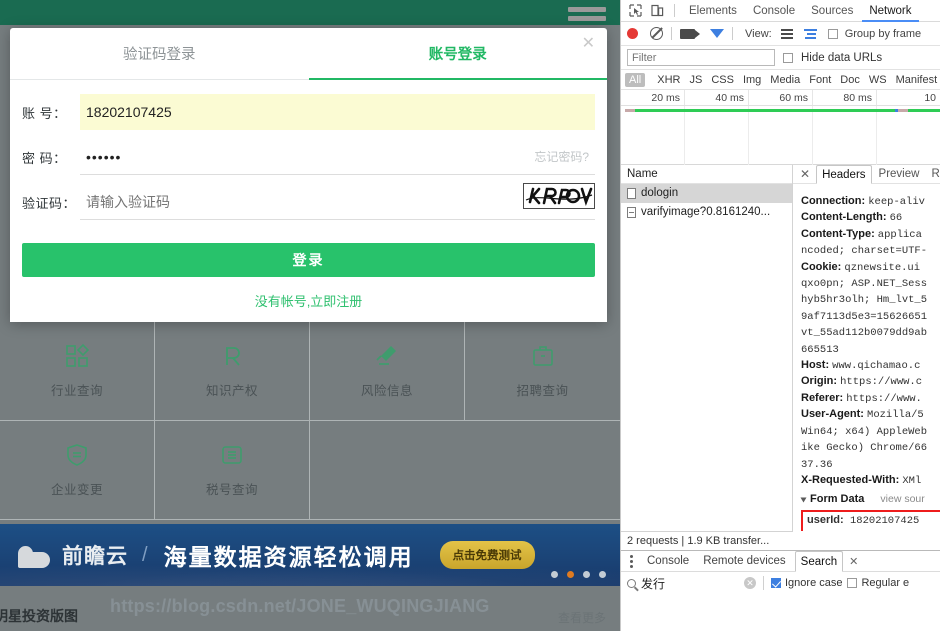 The image size is (940, 631). I want to click on captcha-glyphs, so click(559, 196).